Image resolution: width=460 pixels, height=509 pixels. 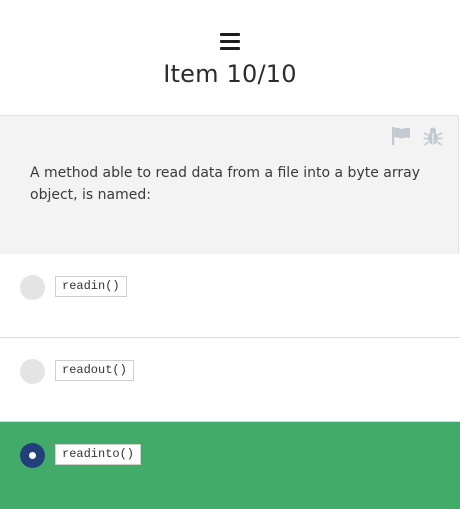 I want to click on hamburger-menu-icon, so click(x=230, y=42).